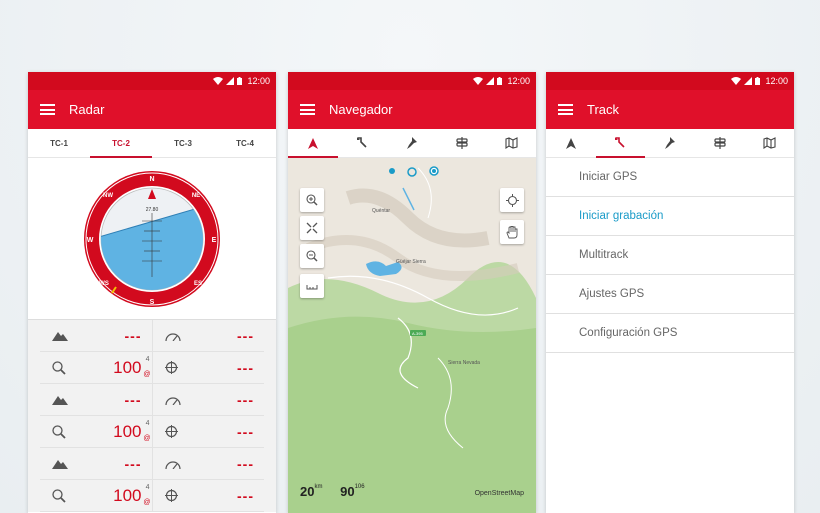 Image resolution: width=820 pixels, height=513 pixels. I want to click on locate-button, so click(512, 200).